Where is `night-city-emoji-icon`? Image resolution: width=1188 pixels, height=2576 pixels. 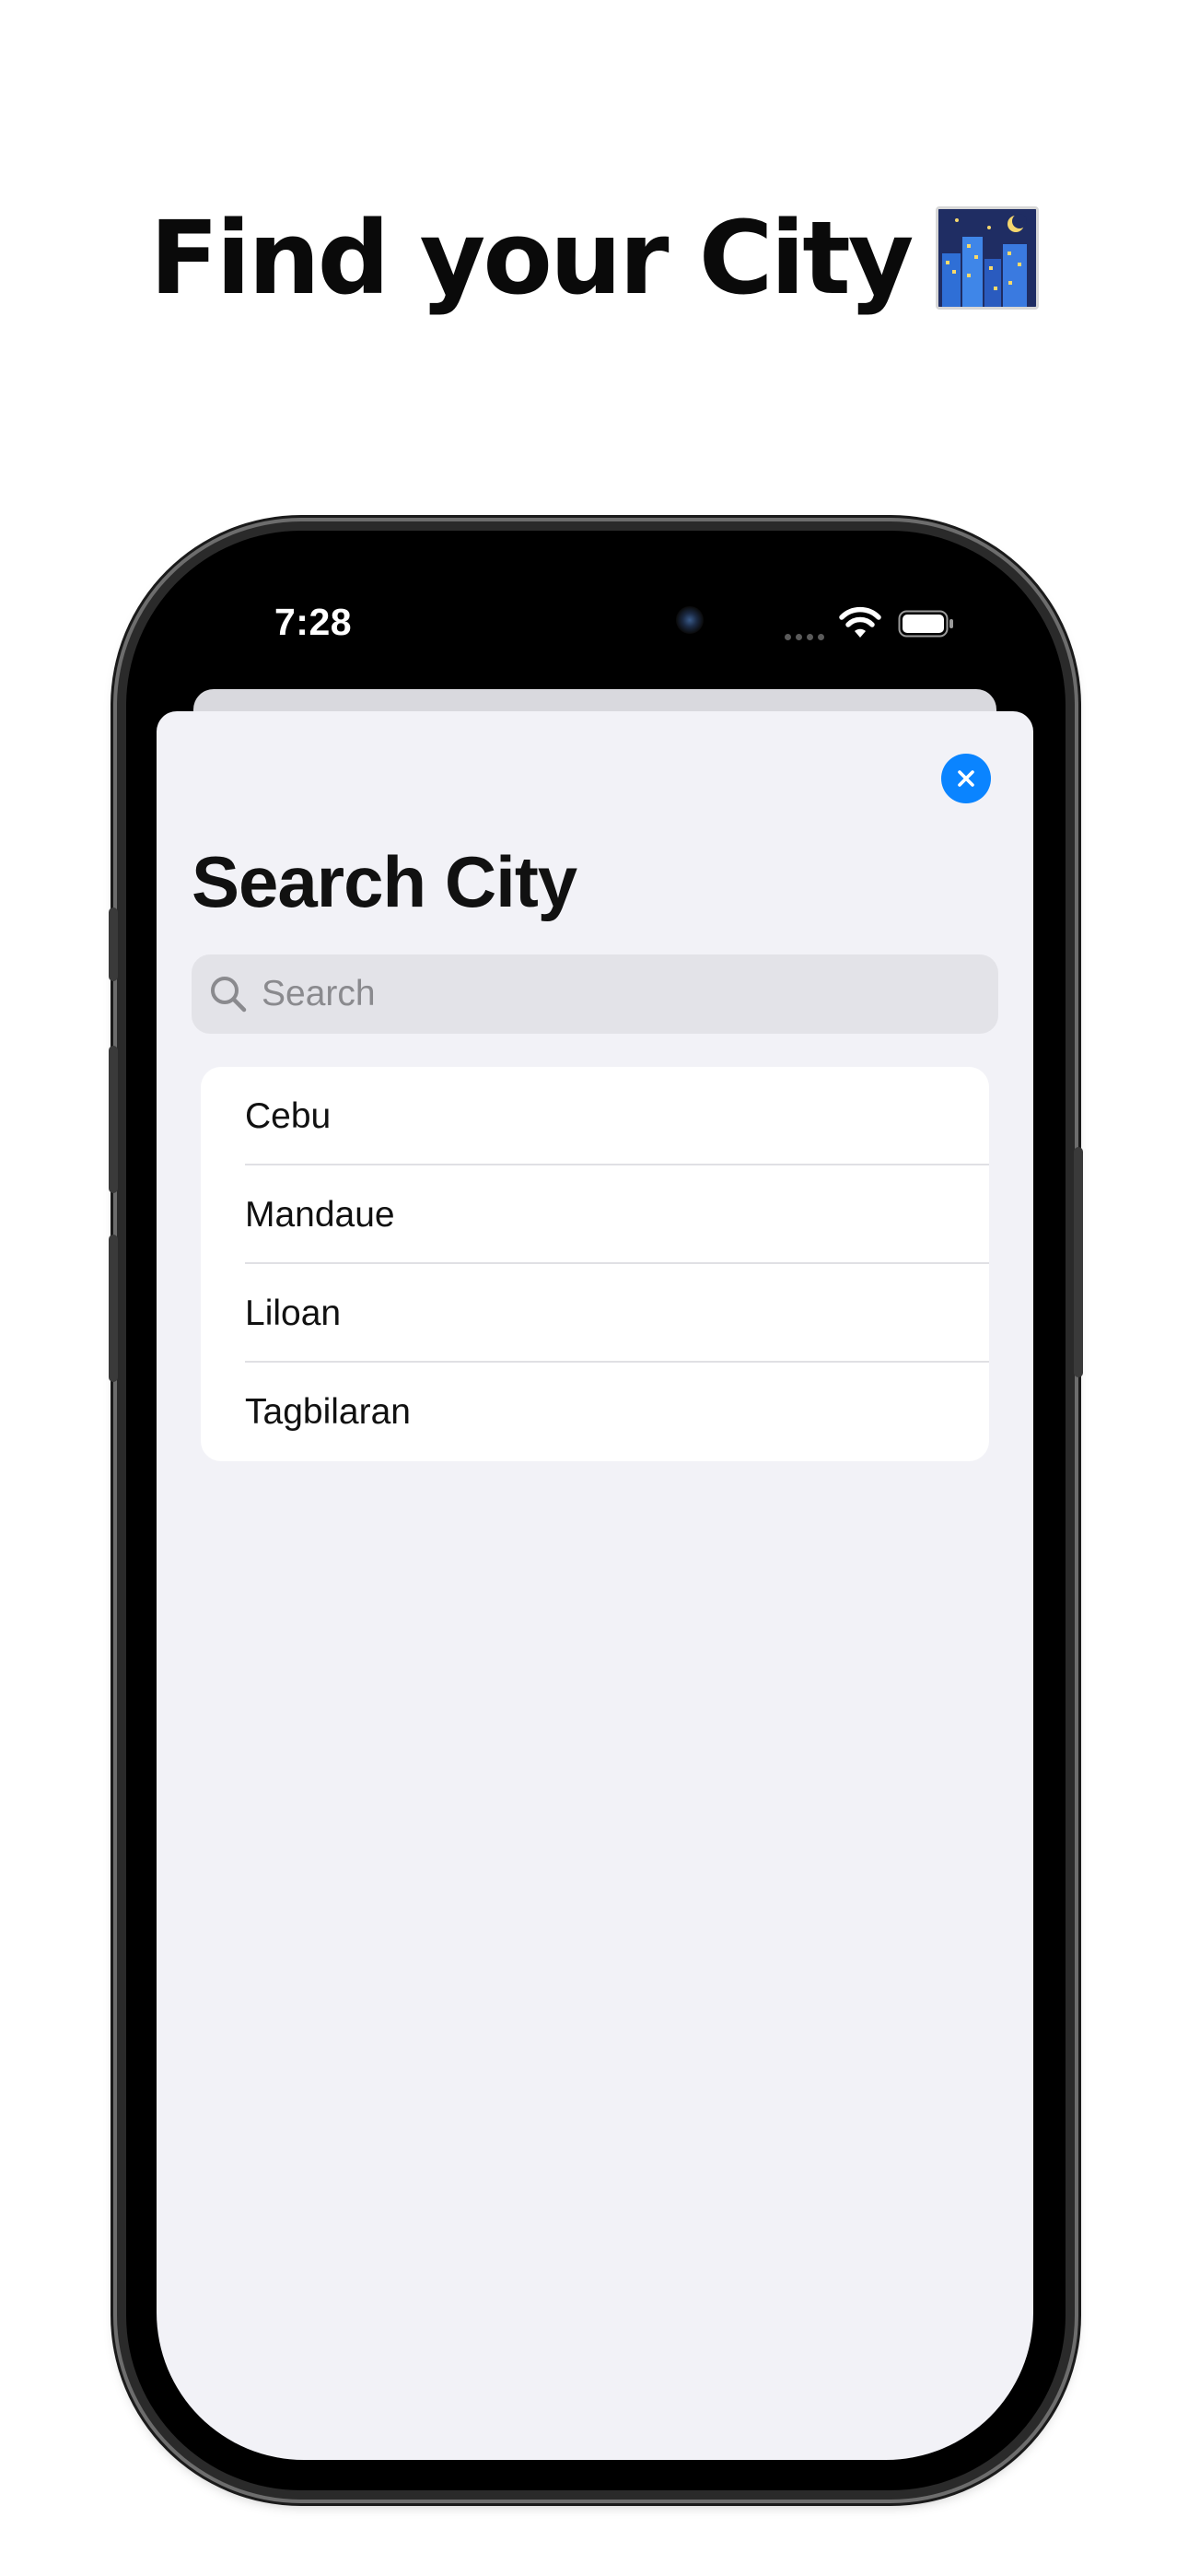 night-city-emoji-icon is located at coordinates (987, 258).